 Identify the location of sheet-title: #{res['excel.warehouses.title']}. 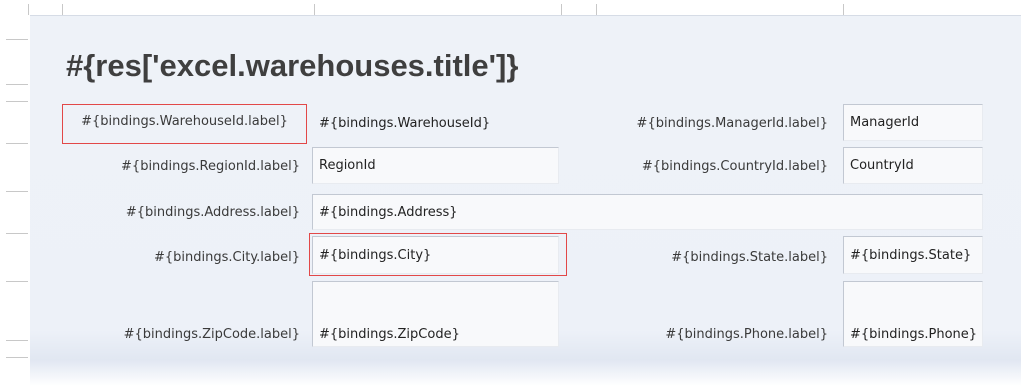
(292, 66).